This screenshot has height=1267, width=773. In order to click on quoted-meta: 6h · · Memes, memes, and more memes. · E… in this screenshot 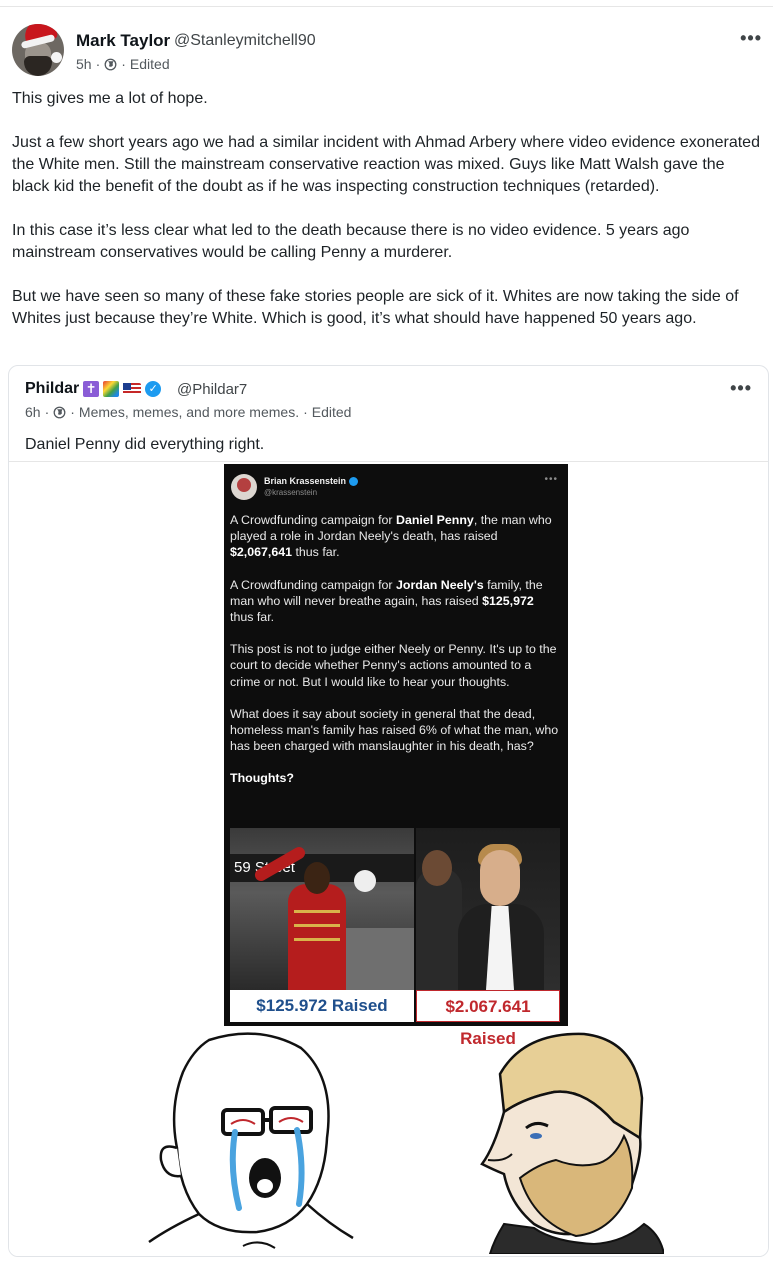, I will do `click(188, 412)`.